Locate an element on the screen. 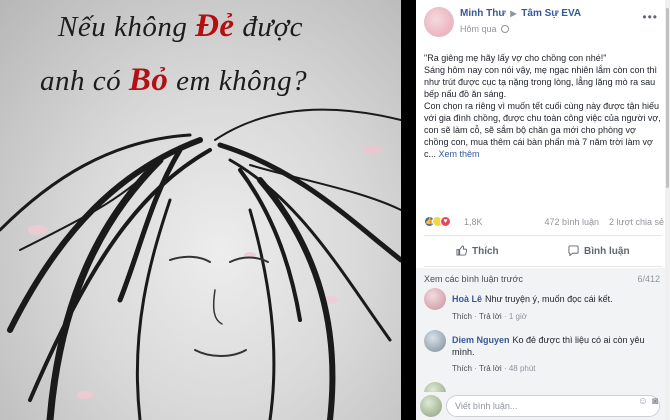 Image resolution: width=670 pixels, height=420 pixels. shares-count: 2 lượt chia sẻ is located at coordinates (636, 222).